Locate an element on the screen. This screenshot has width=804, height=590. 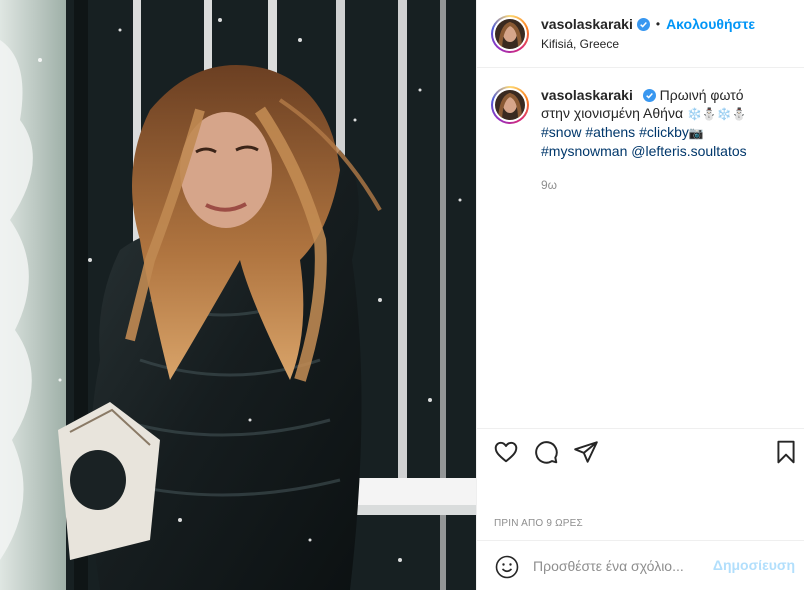
avatar-image is located at coordinates (510, 33).